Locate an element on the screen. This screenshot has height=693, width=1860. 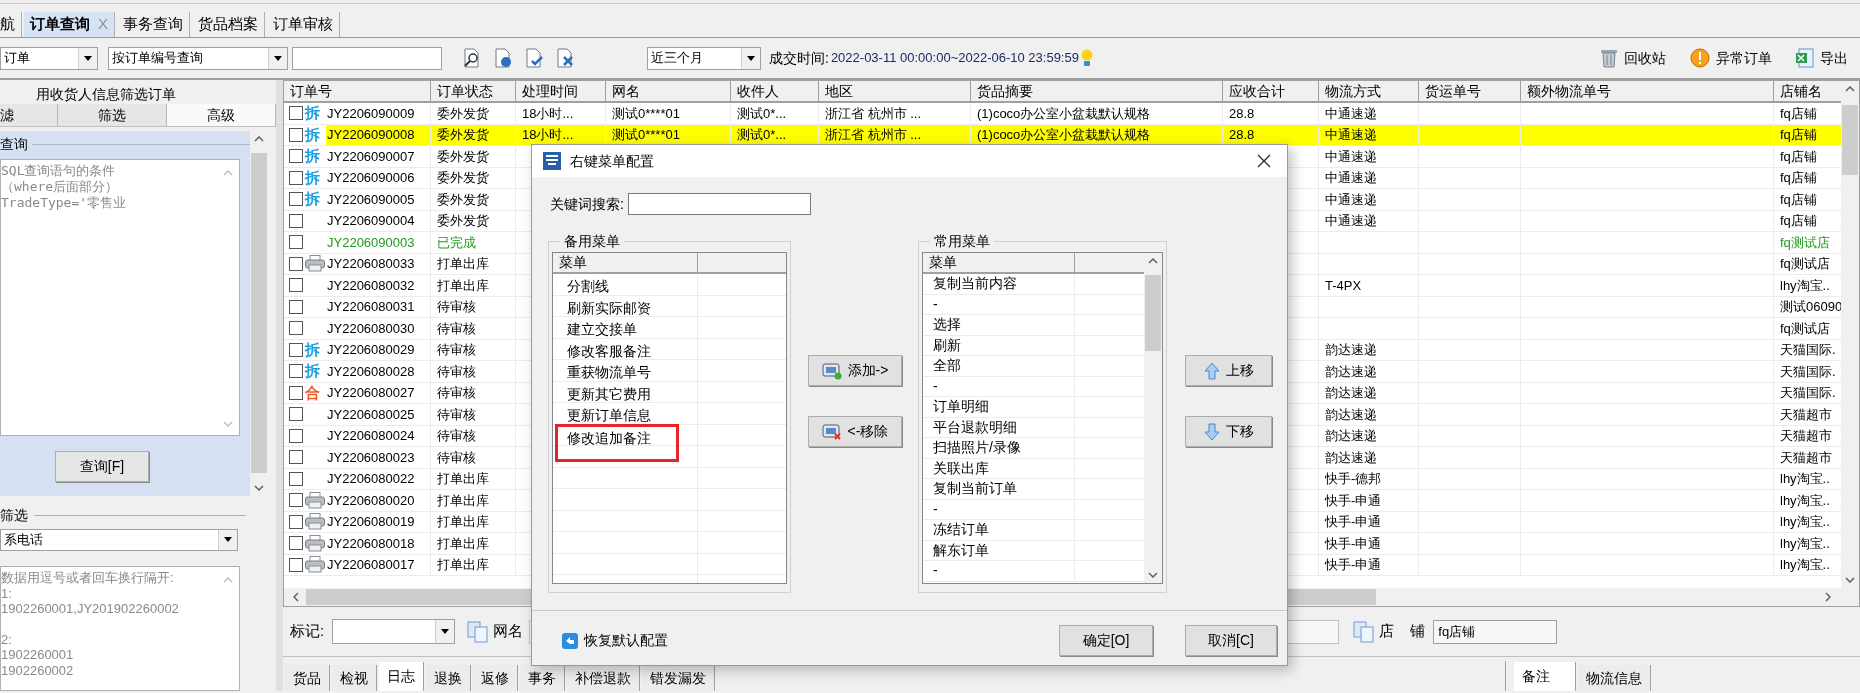
table-cell-text: fq测试店 is located at coordinates (1804, 264).